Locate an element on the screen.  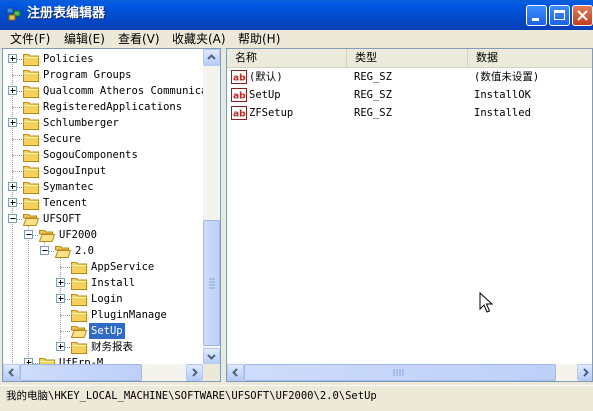
tree-item: PluginManage is located at coordinates (103, 315).